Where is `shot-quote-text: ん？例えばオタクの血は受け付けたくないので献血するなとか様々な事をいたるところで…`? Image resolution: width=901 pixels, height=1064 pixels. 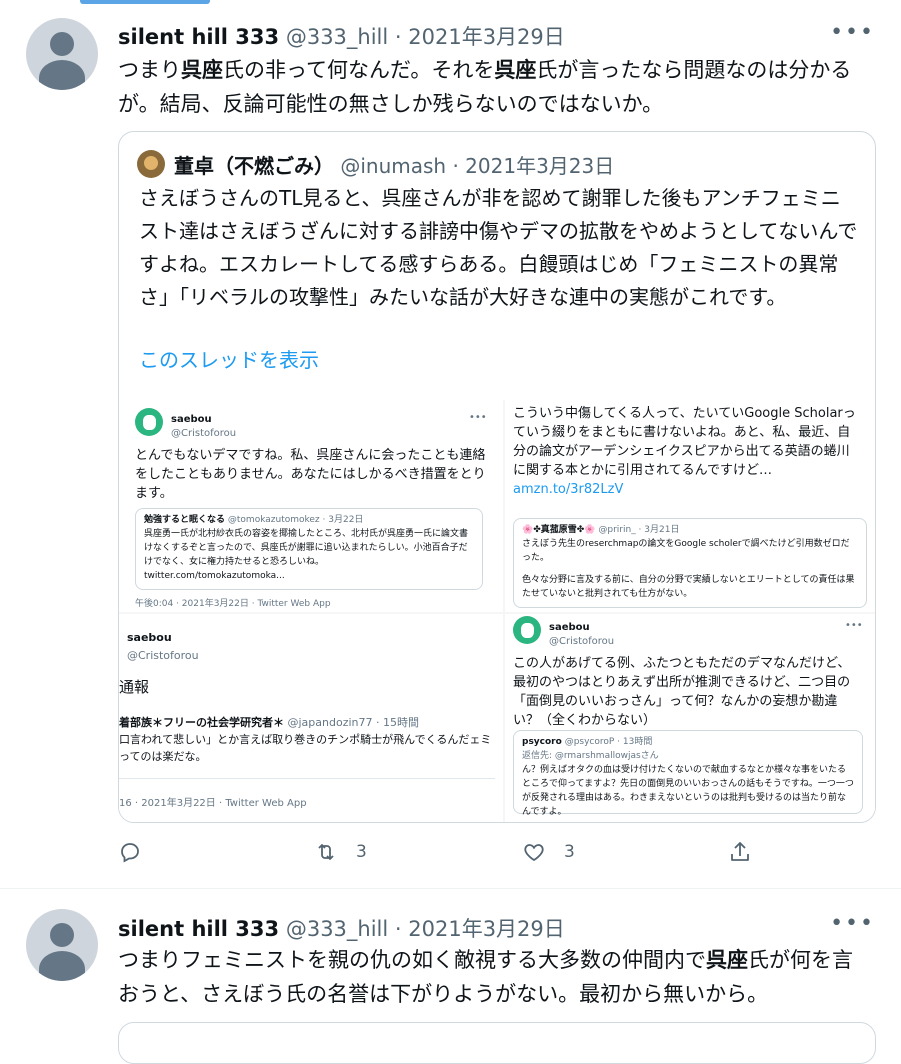
shot-quote-text: ん？例えばオタクの血は受け付けたくないので献血するなとか様々な事をいたるところで… is located at coordinates (688, 791).